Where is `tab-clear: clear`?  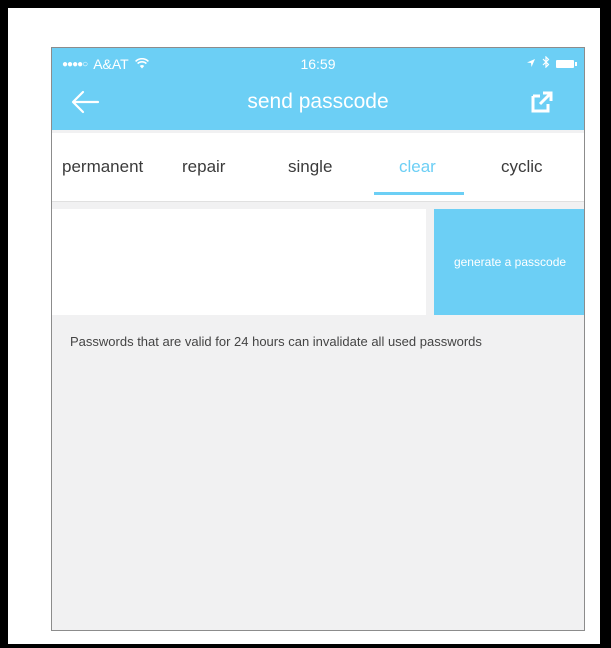 tab-clear: clear is located at coordinates (417, 167).